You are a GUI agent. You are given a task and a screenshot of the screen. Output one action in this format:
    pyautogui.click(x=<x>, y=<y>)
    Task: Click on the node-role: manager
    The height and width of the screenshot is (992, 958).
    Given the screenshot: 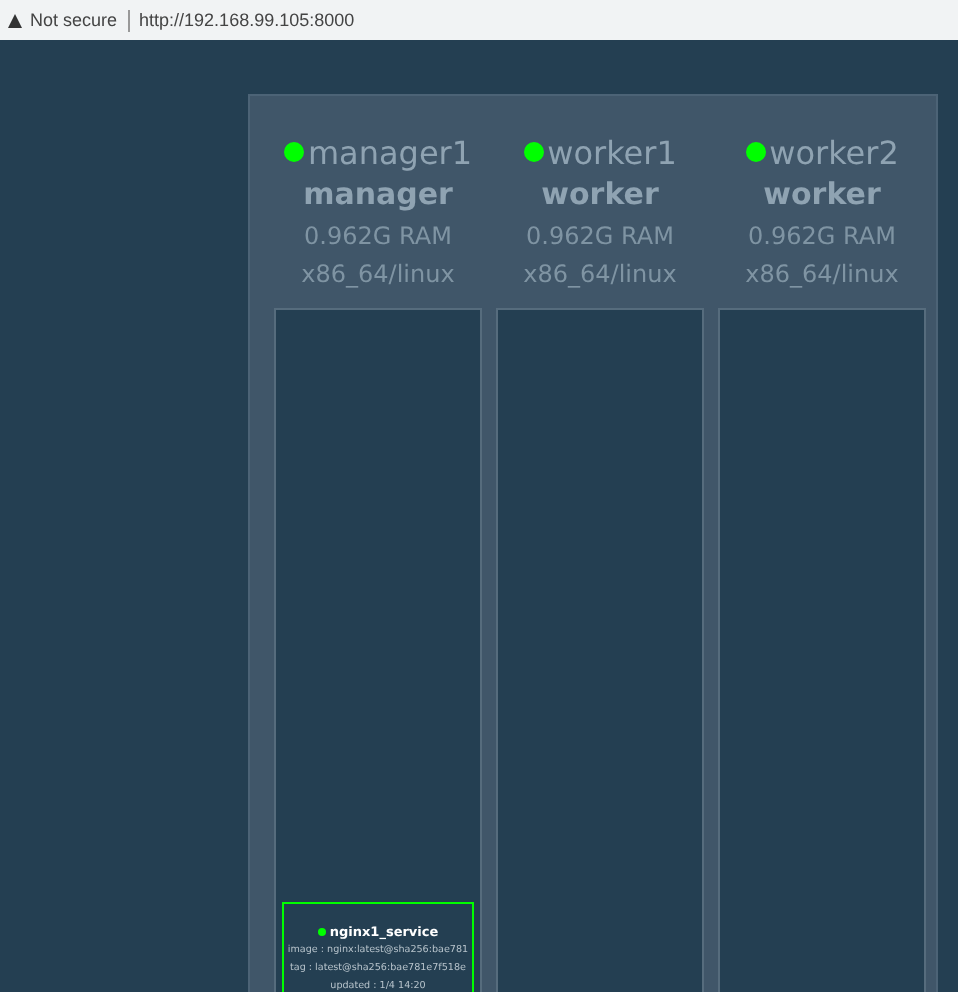 What is the action you would take?
    pyautogui.click(x=378, y=194)
    